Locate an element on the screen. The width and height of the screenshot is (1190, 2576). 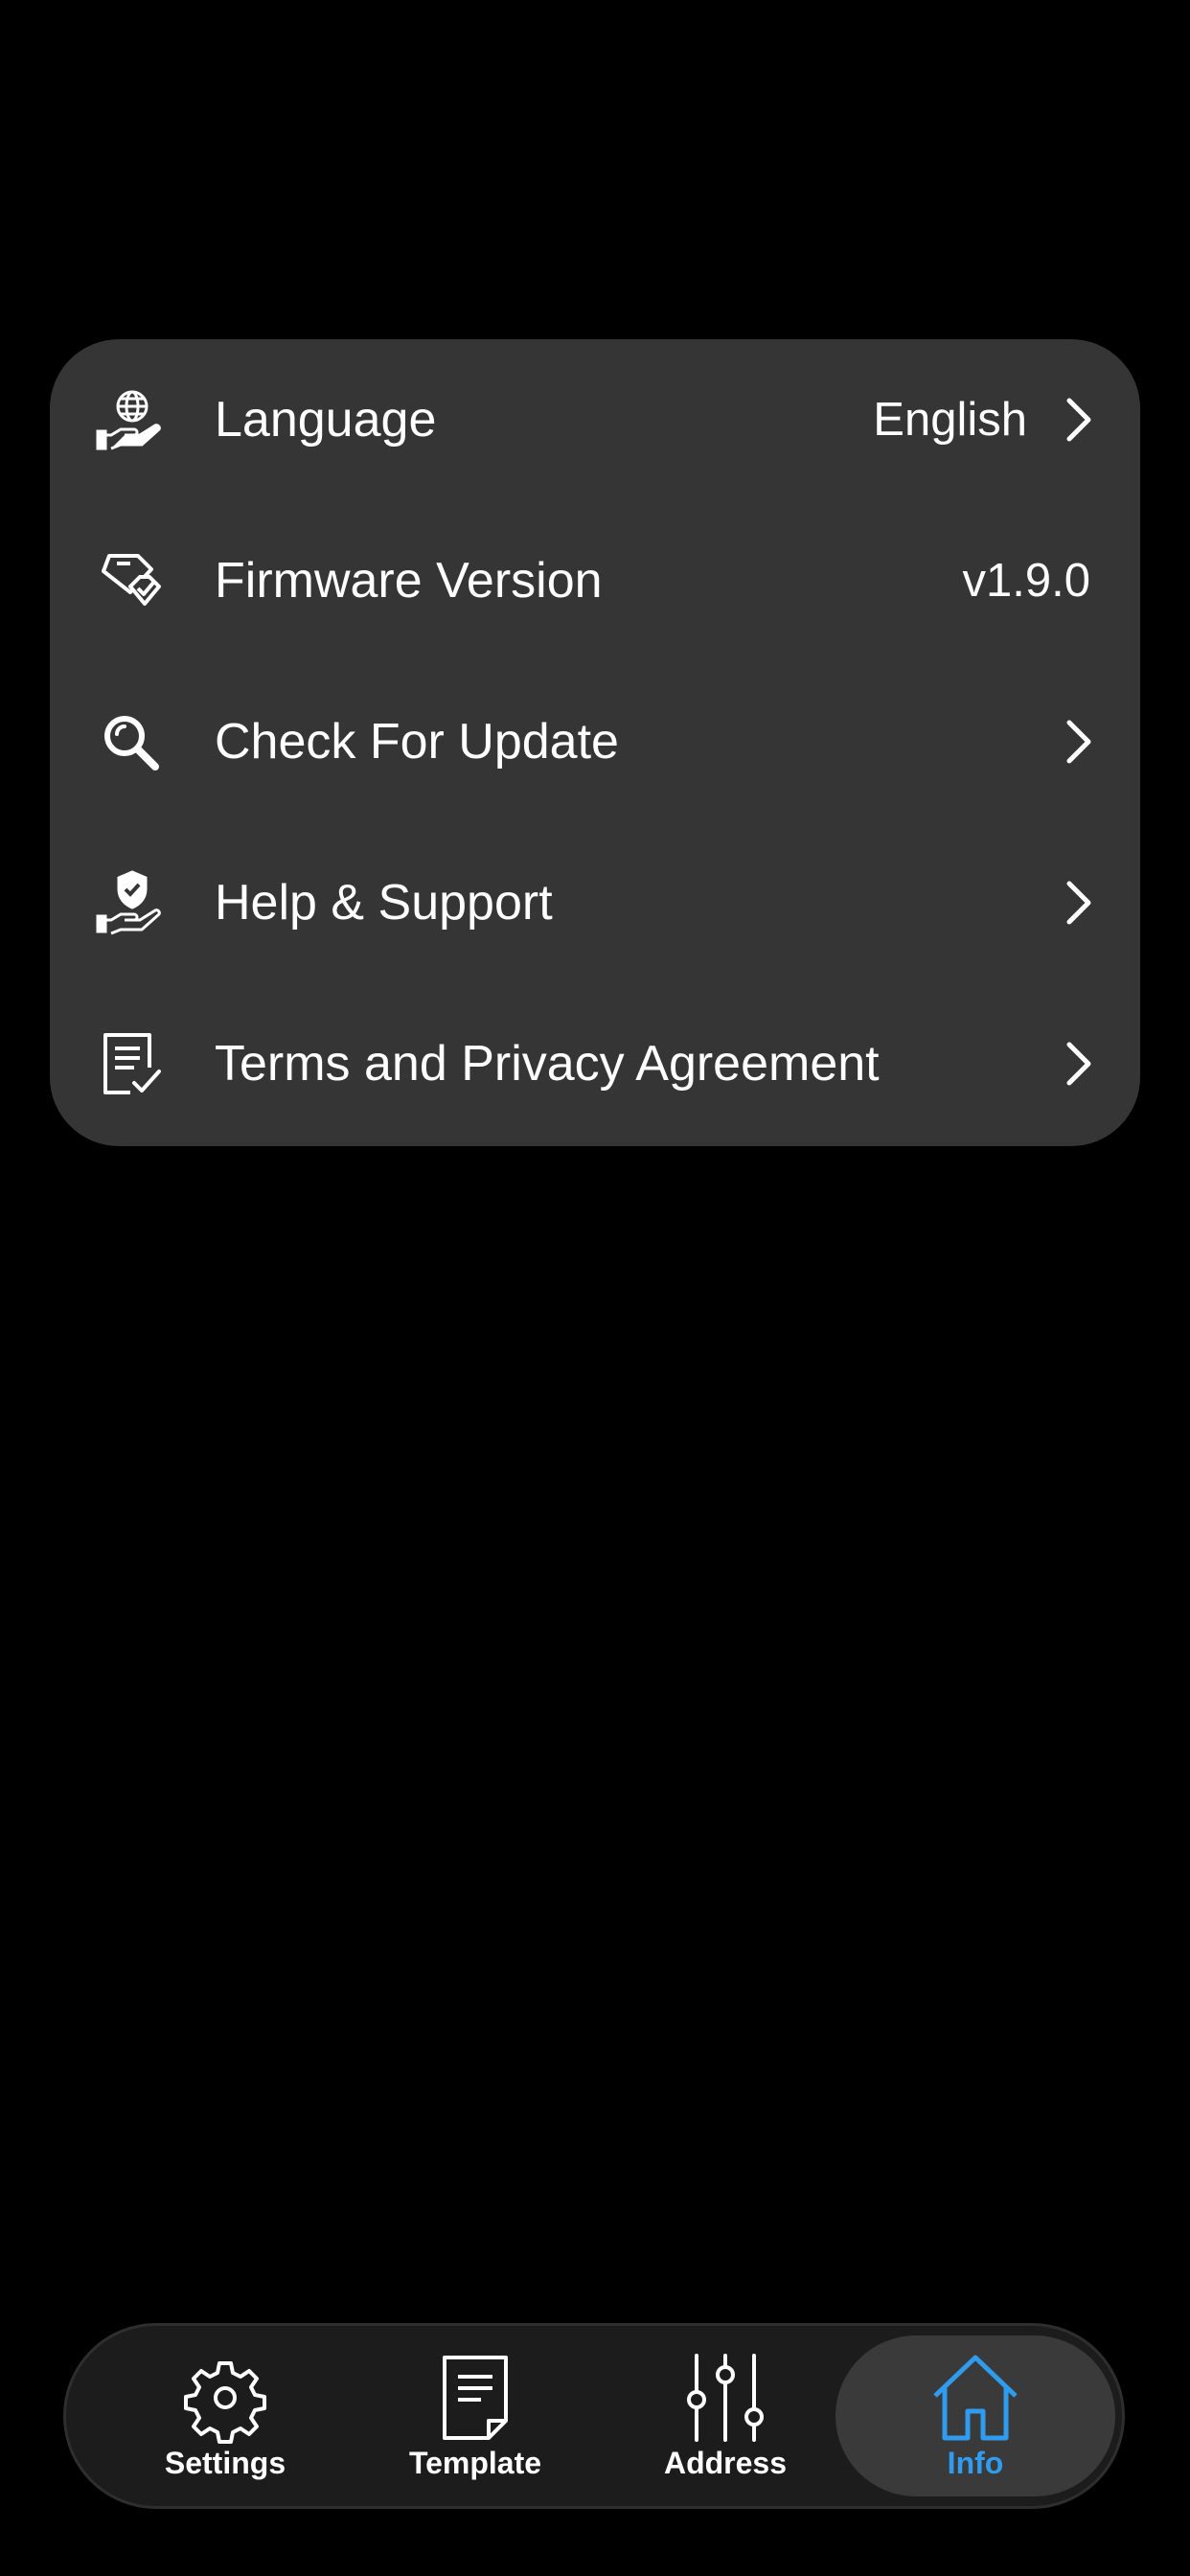
menu-item-label: Language is located at coordinates (326, 420).